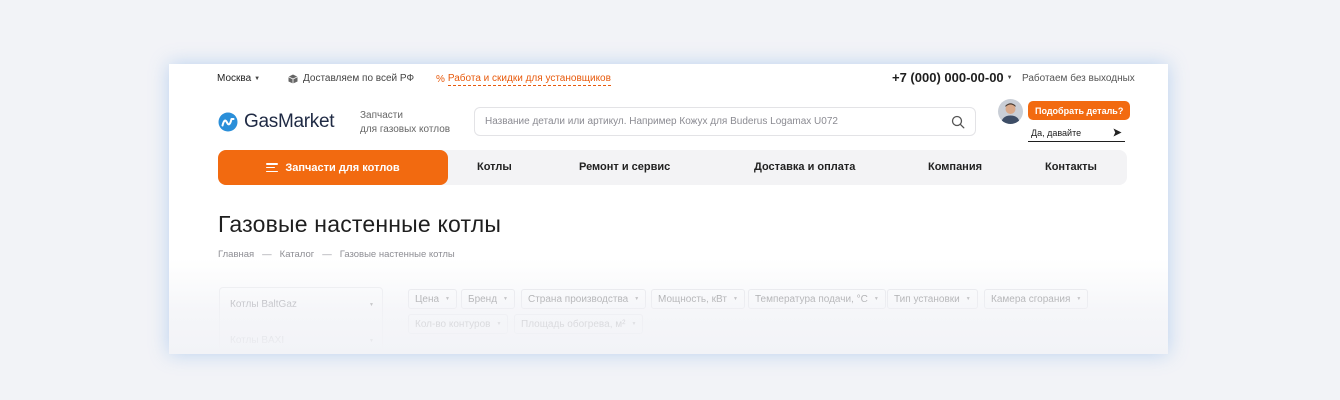  Describe the element at coordinates (1071, 167) in the screenshot. I see `nav-item-contacts: Контакты` at that location.